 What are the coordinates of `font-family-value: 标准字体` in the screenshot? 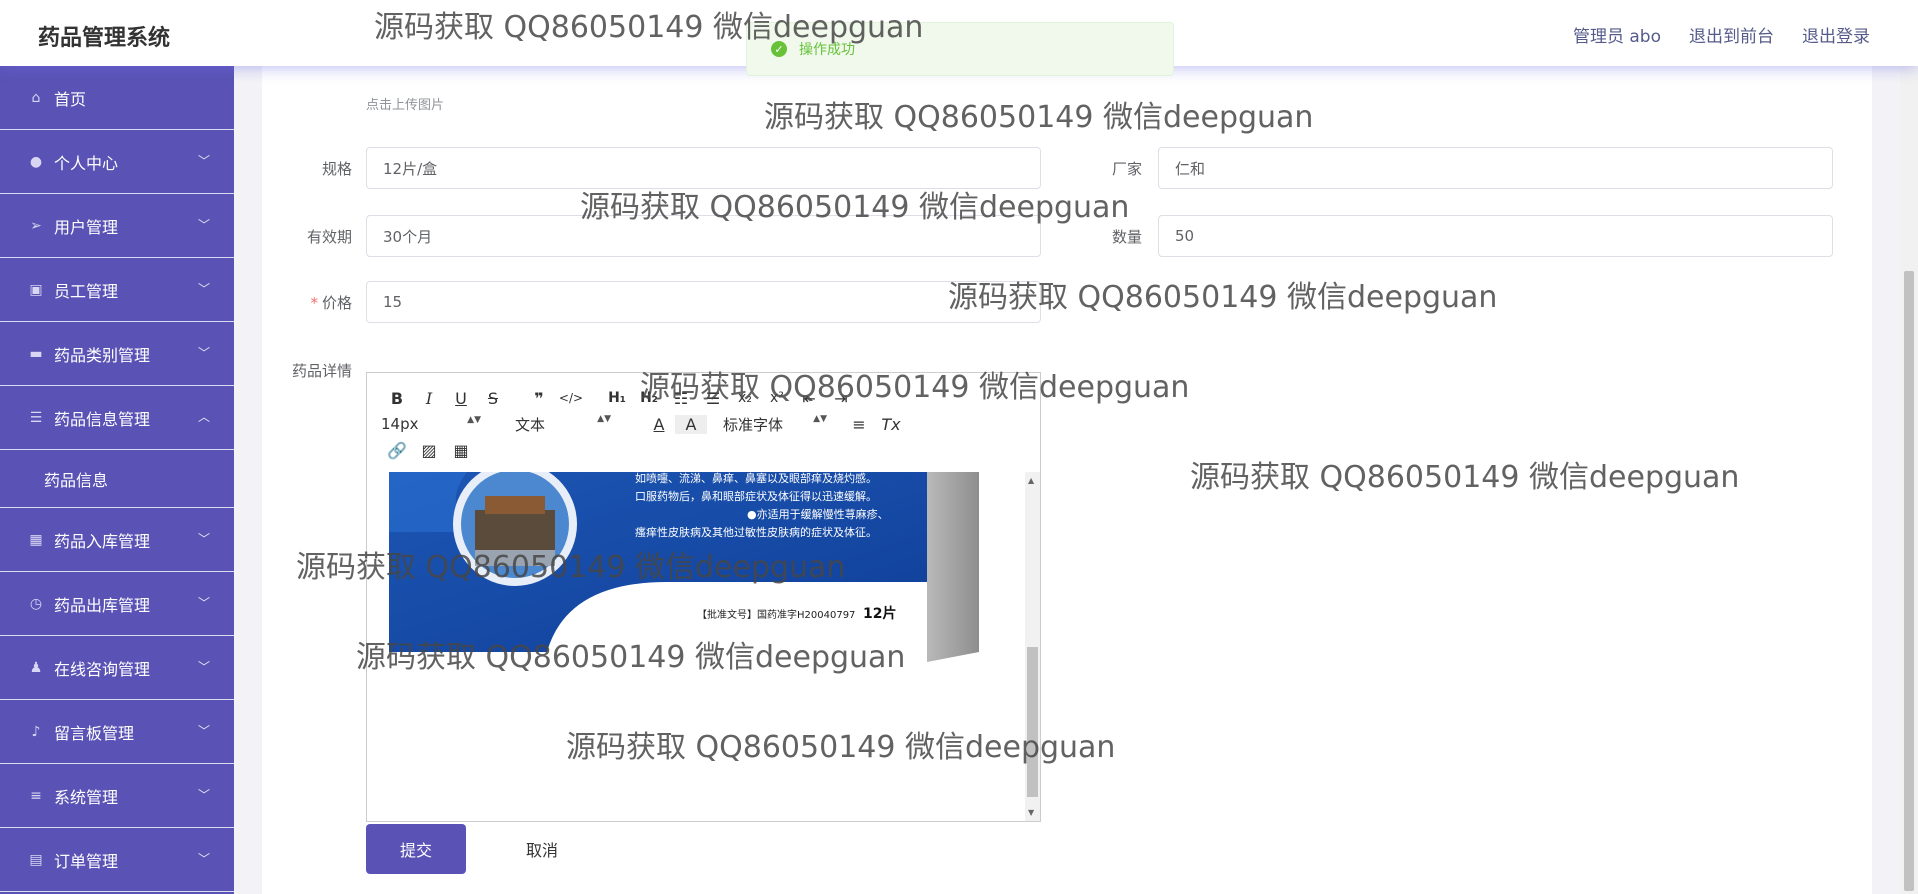 It's located at (753, 424).